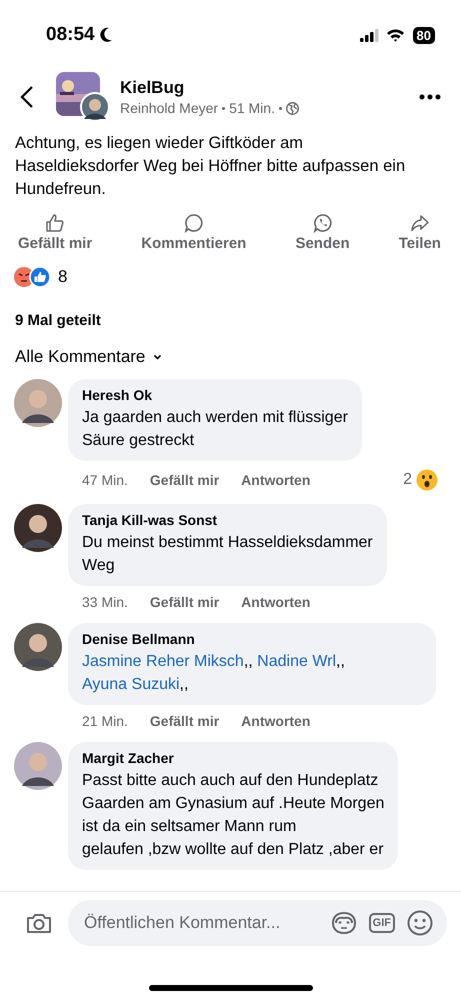  What do you see at coordinates (407, 480) in the screenshot?
I see `comment-reaction-count: 2` at bounding box center [407, 480].